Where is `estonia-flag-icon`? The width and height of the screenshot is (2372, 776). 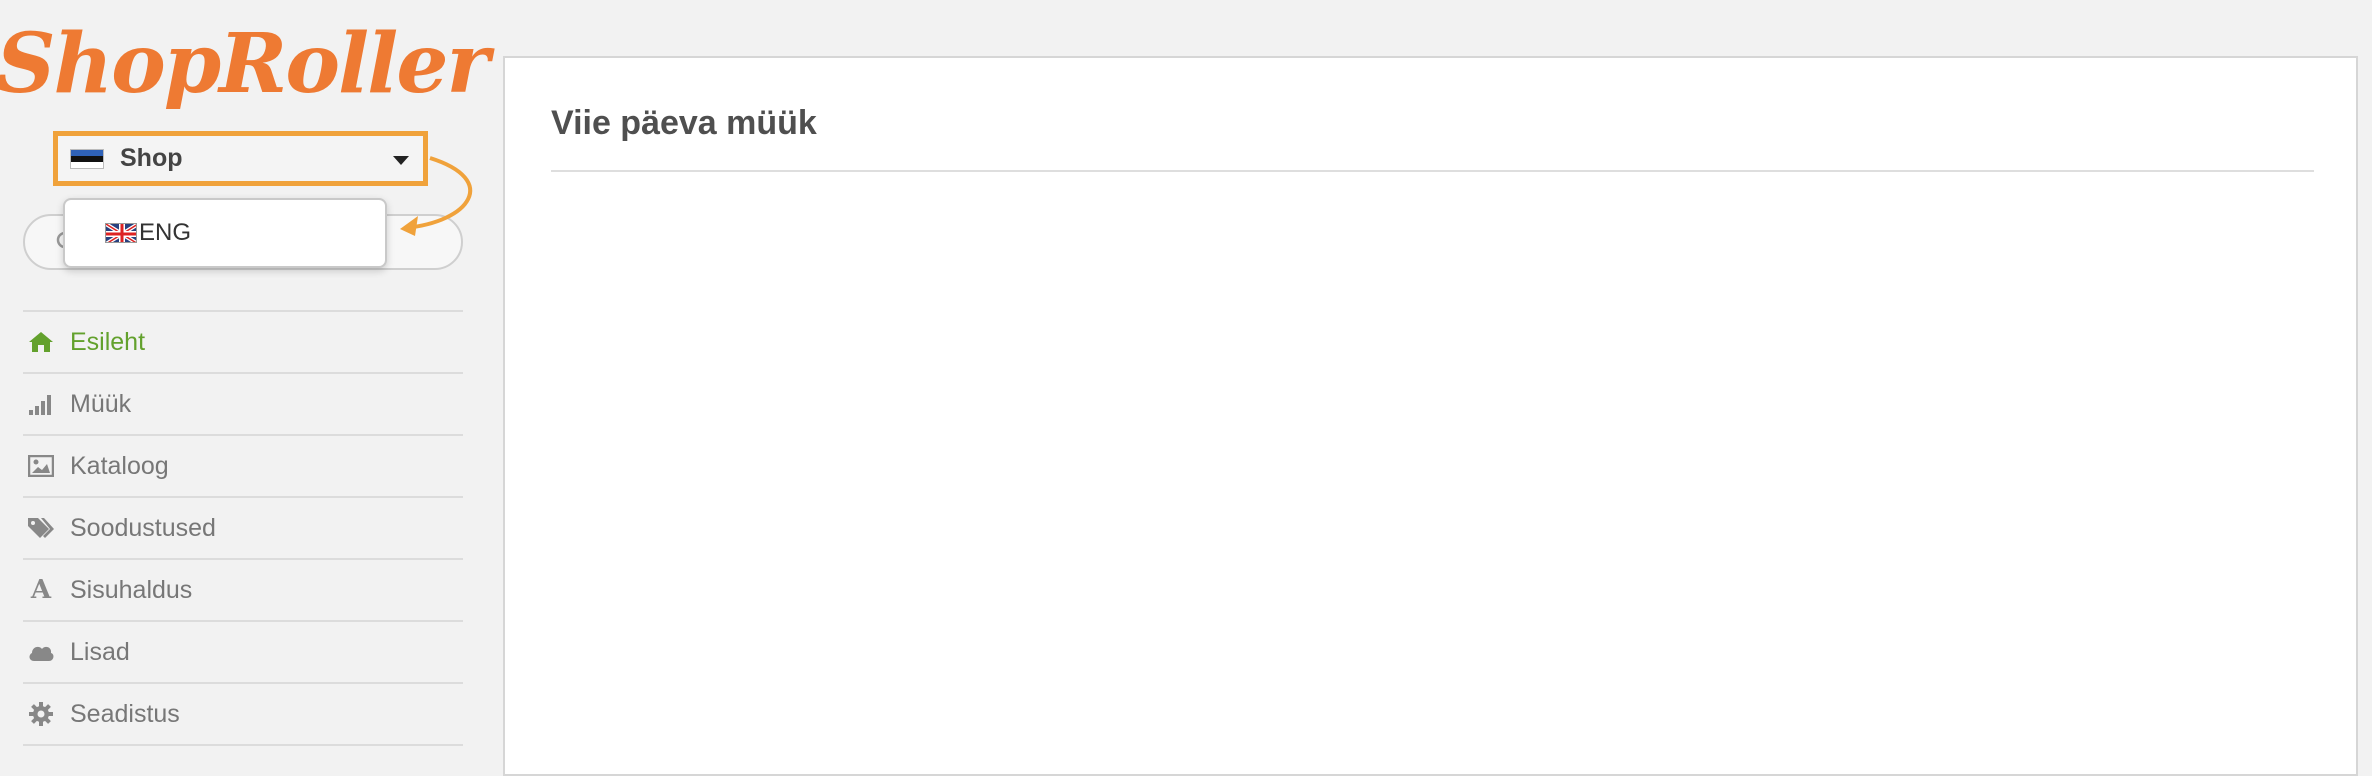 estonia-flag-icon is located at coordinates (87, 158).